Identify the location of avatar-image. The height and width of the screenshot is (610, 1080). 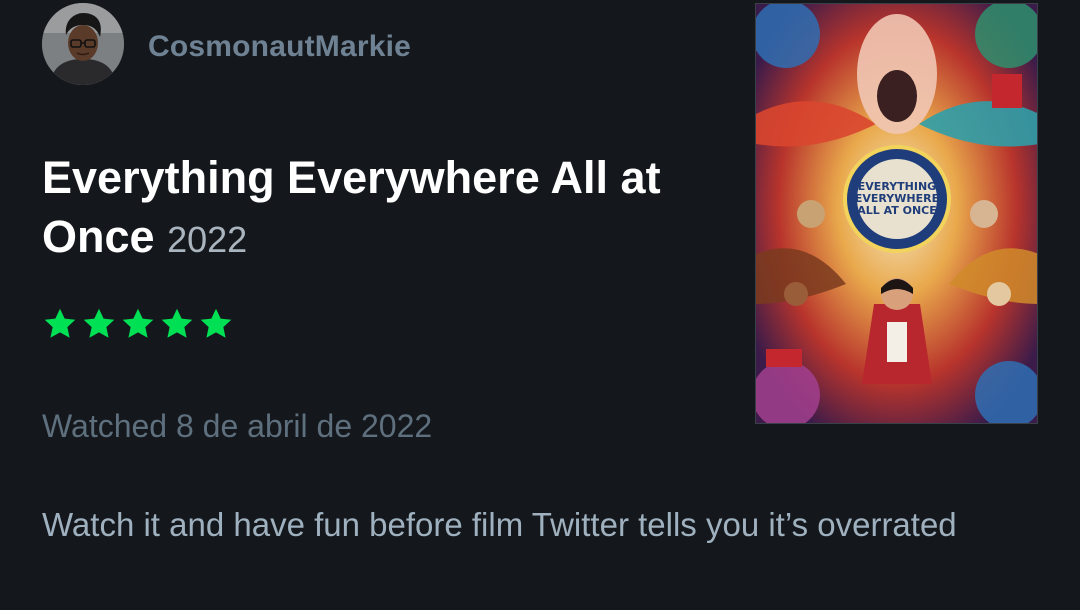
(83, 44).